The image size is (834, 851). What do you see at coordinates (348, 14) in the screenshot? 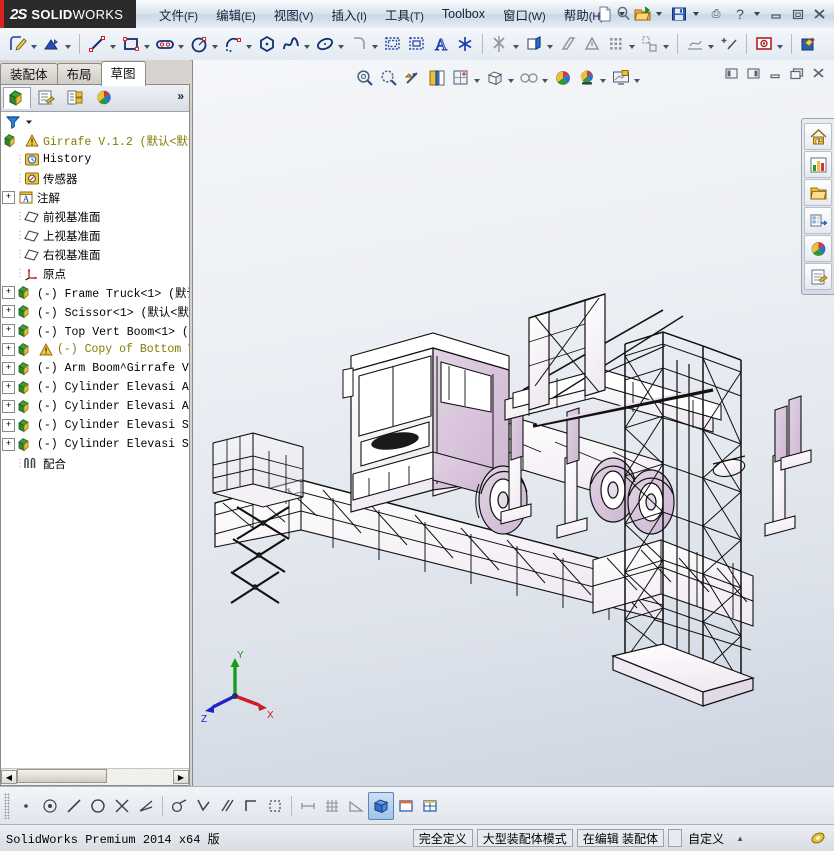
I see `menu-insert: 插入(I)` at bounding box center [348, 14].